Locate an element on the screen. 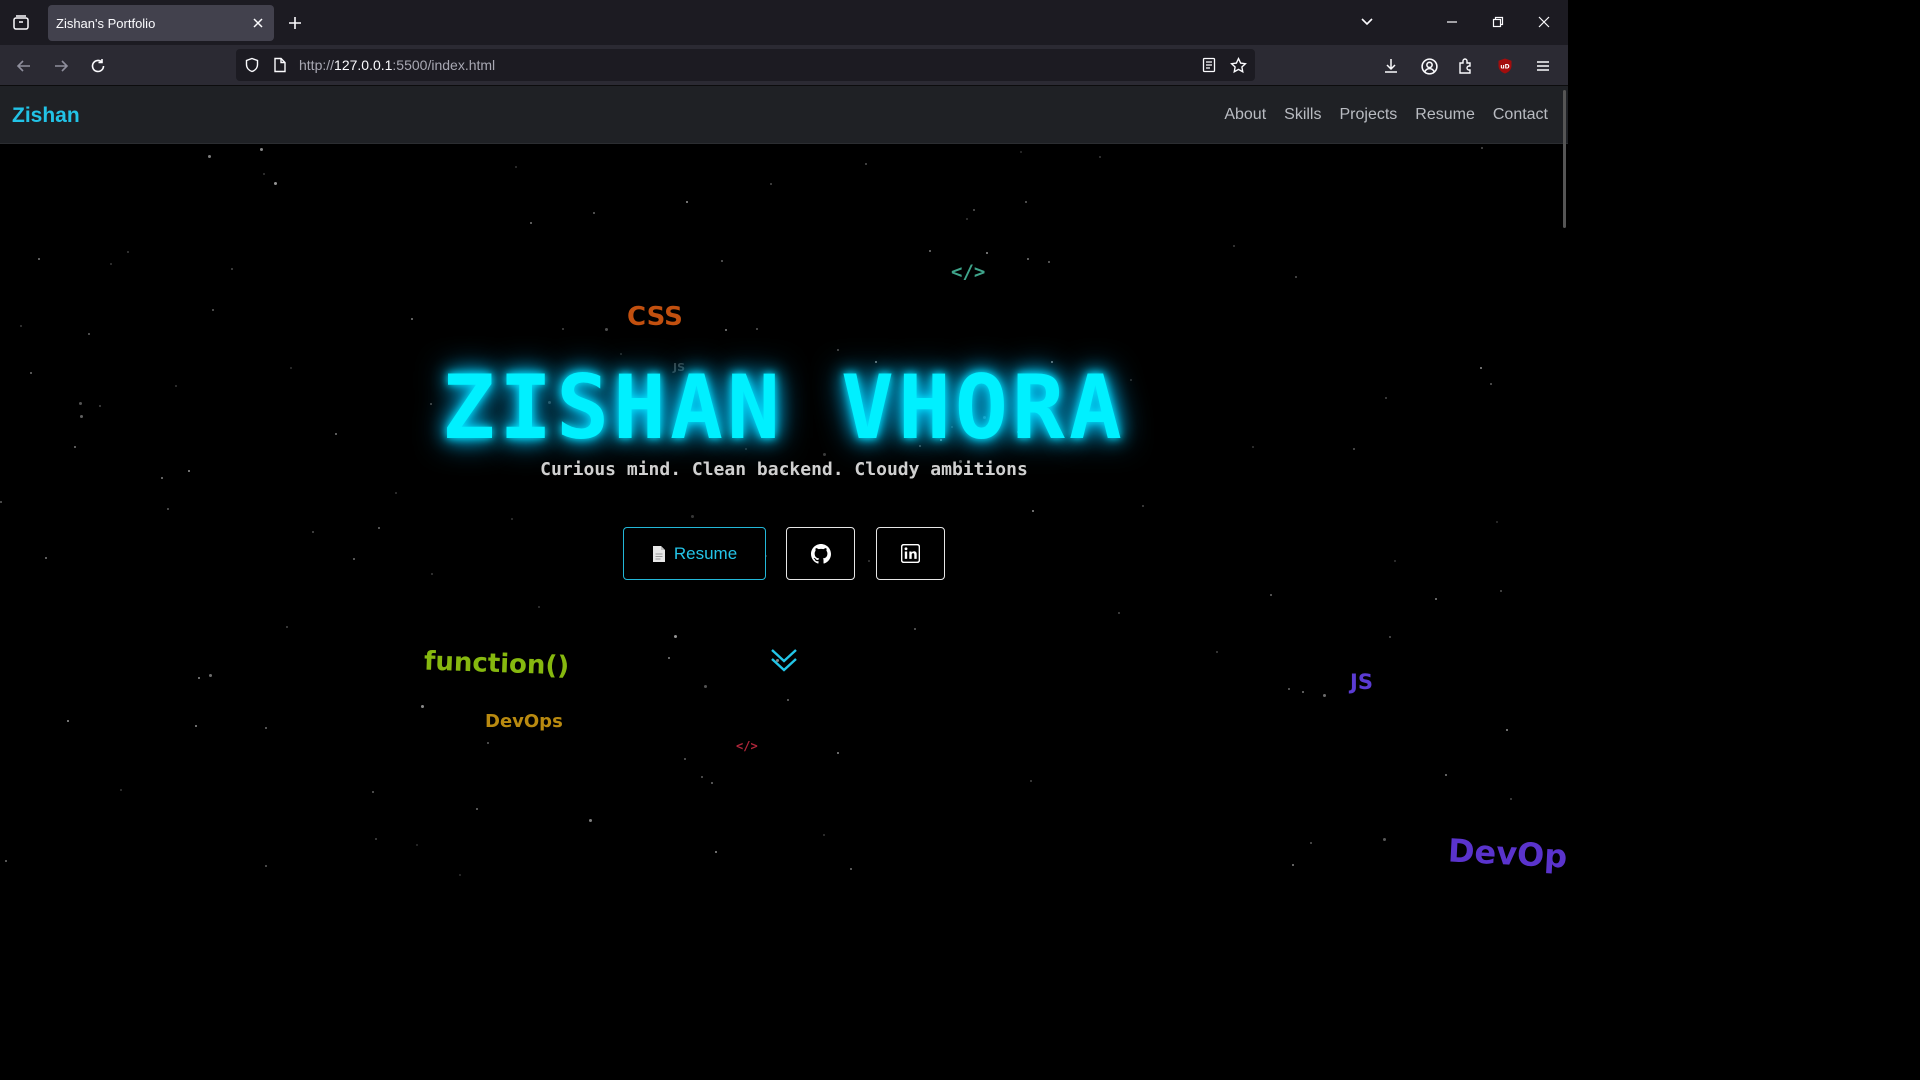 The image size is (1920, 1080). svg-text: uD is located at coordinates (1504, 67).